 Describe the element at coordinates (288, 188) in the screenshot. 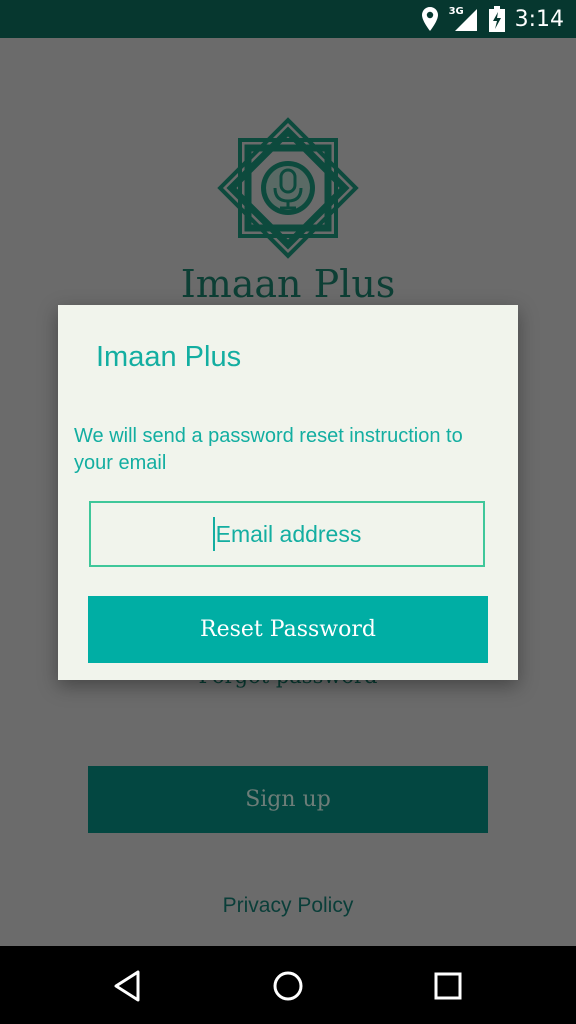

I see `app-logo-icon` at that location.